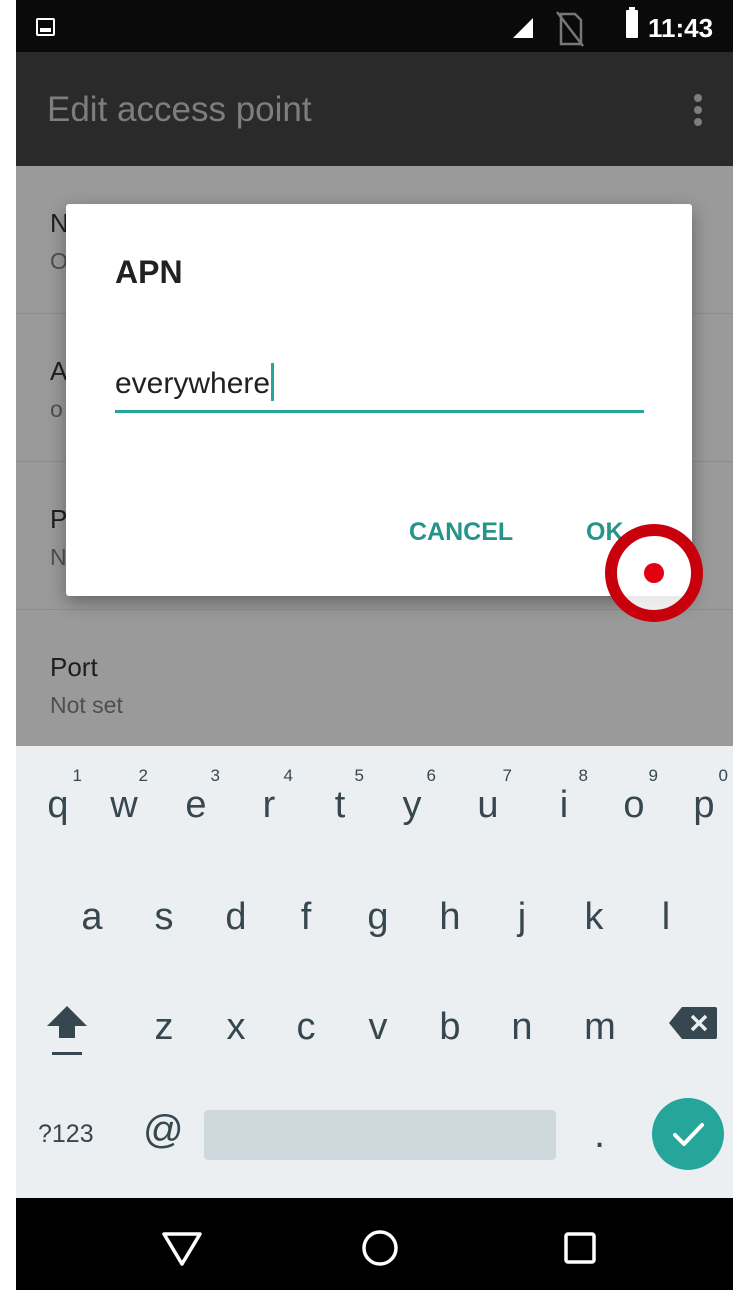 This screenshot has height=1290, width=733. Describe the element at coordinates (273, 382) in the screenshot. I see `text-cursor` at that location.